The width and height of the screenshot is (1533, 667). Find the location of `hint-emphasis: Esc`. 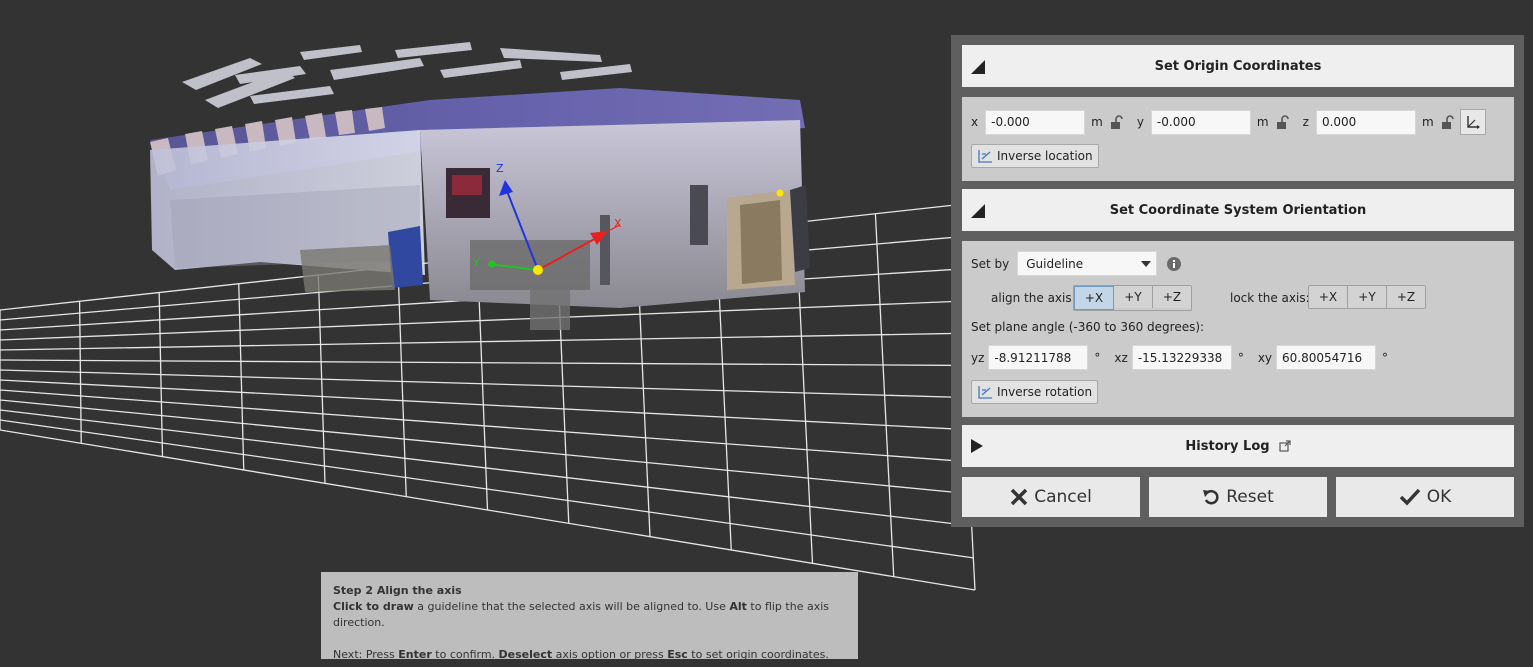

hint-emphasis: Esc is located at coordinates (677, 654).